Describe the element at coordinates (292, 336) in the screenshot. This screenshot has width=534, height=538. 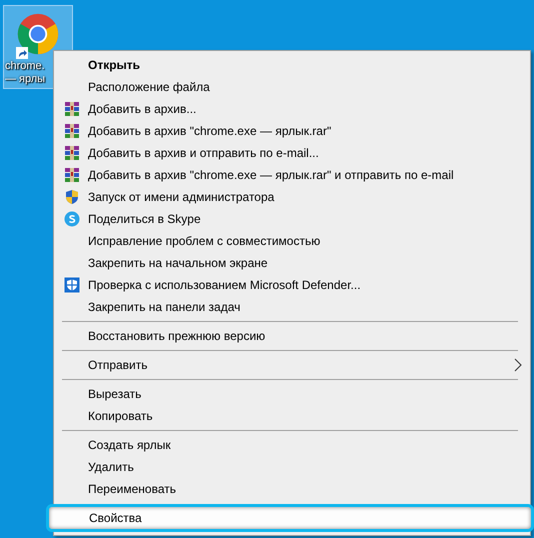
I see `menu-item: Восстановить прежнюю версию` at that location.